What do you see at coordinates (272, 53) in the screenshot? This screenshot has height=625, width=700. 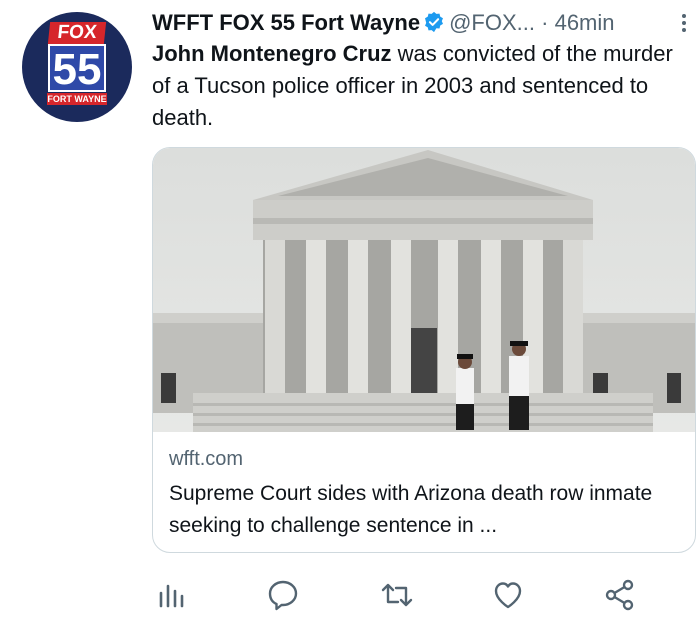 I see `tweet-bold-name: John Montenegro Cruz` at bounding box center [272, 53].